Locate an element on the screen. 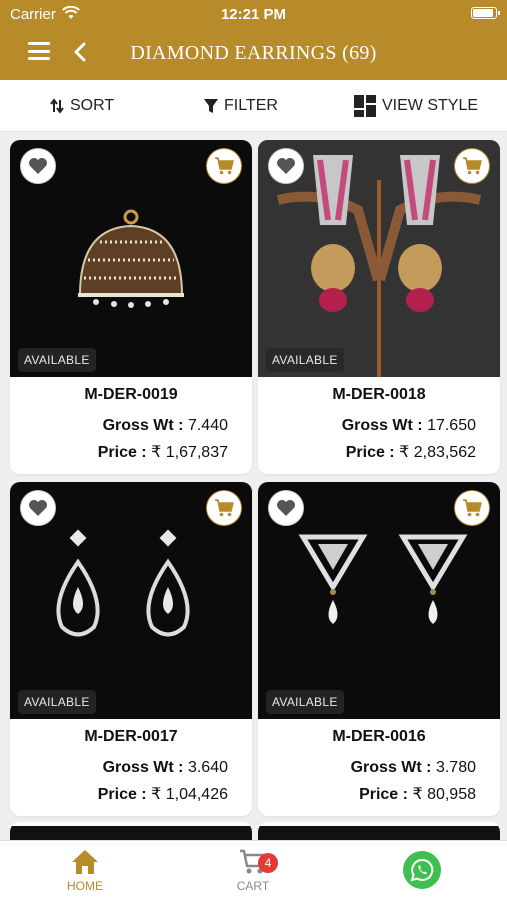  nav-home: HOME is located at coordinates (85, 871).